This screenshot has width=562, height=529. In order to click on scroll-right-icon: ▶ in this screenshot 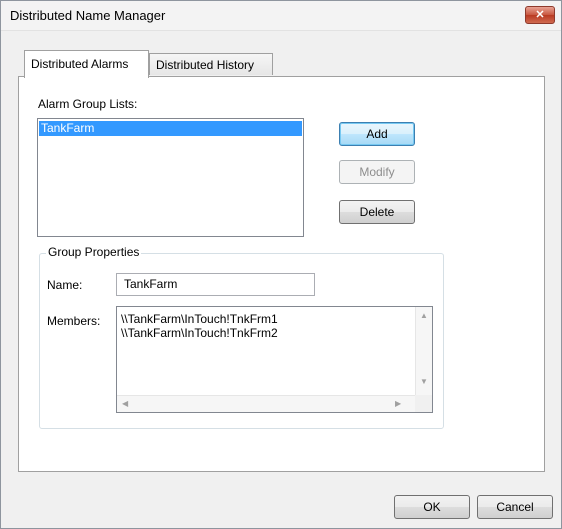, I will do `click(398, 403)`.